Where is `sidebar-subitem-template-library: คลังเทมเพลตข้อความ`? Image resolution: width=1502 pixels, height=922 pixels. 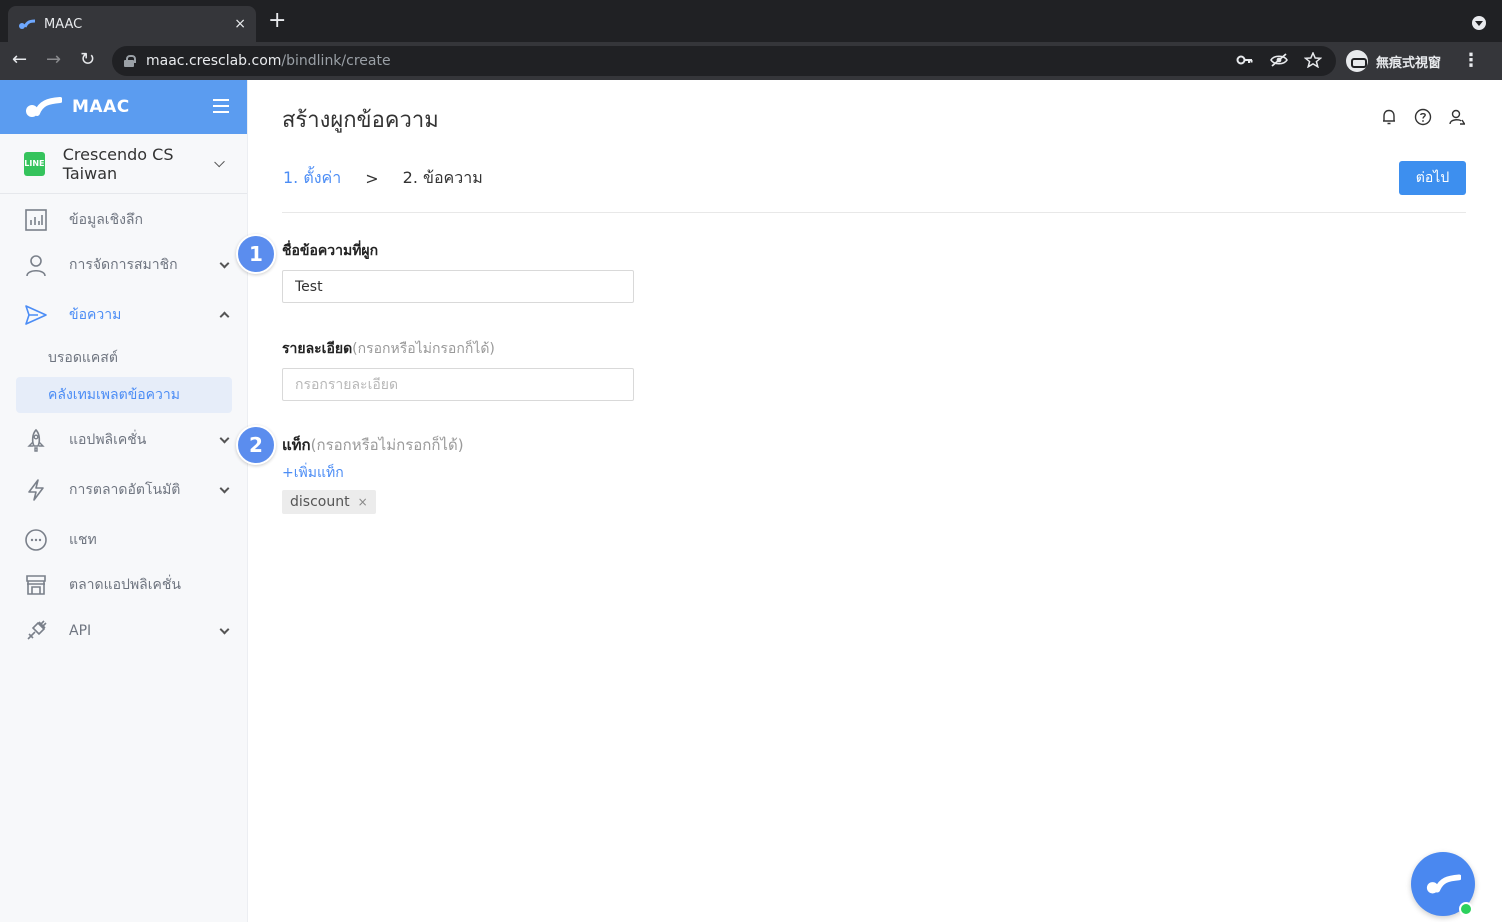 sidebar-subitem-template-library: คลังเทมเพลตข้อความ is located at coordinates (124, 395).